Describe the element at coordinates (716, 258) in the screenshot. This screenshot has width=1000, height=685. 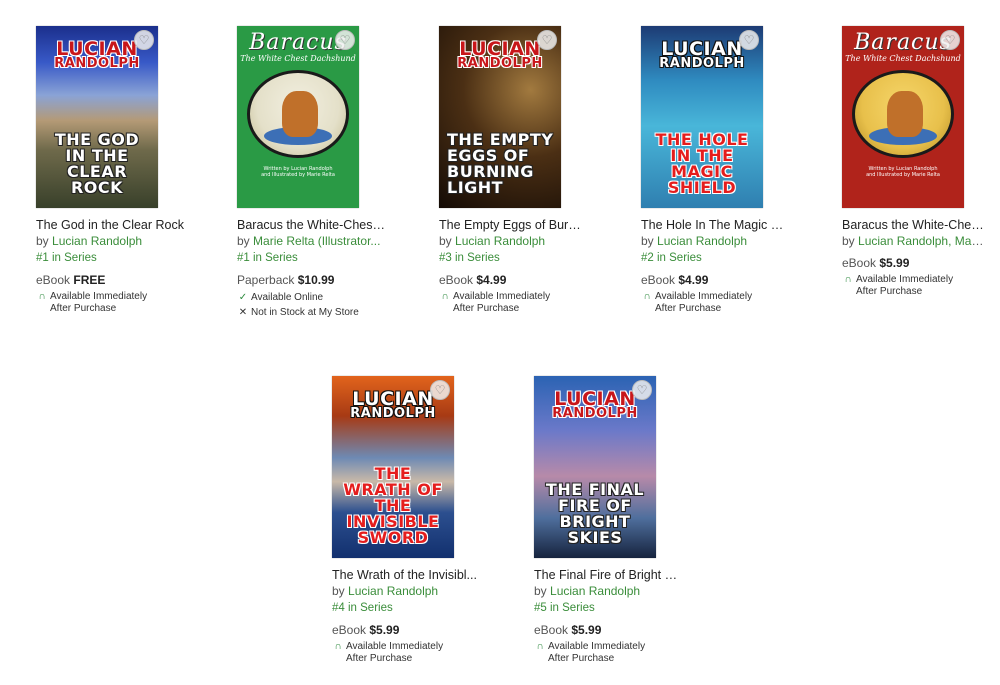
I see `series-link: #2 in Series` at that location.